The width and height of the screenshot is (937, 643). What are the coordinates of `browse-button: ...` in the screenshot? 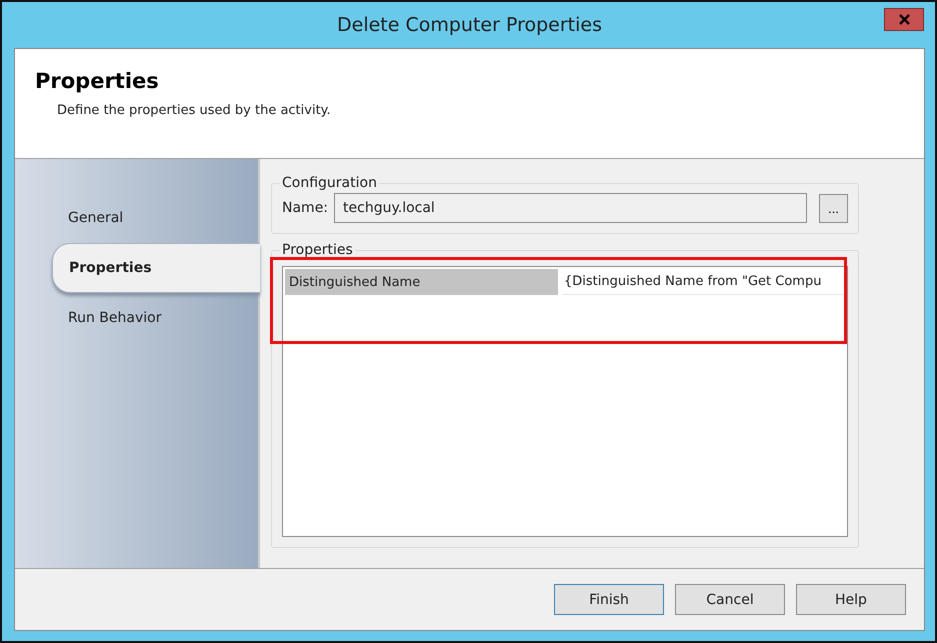 It's located at (833, 208).